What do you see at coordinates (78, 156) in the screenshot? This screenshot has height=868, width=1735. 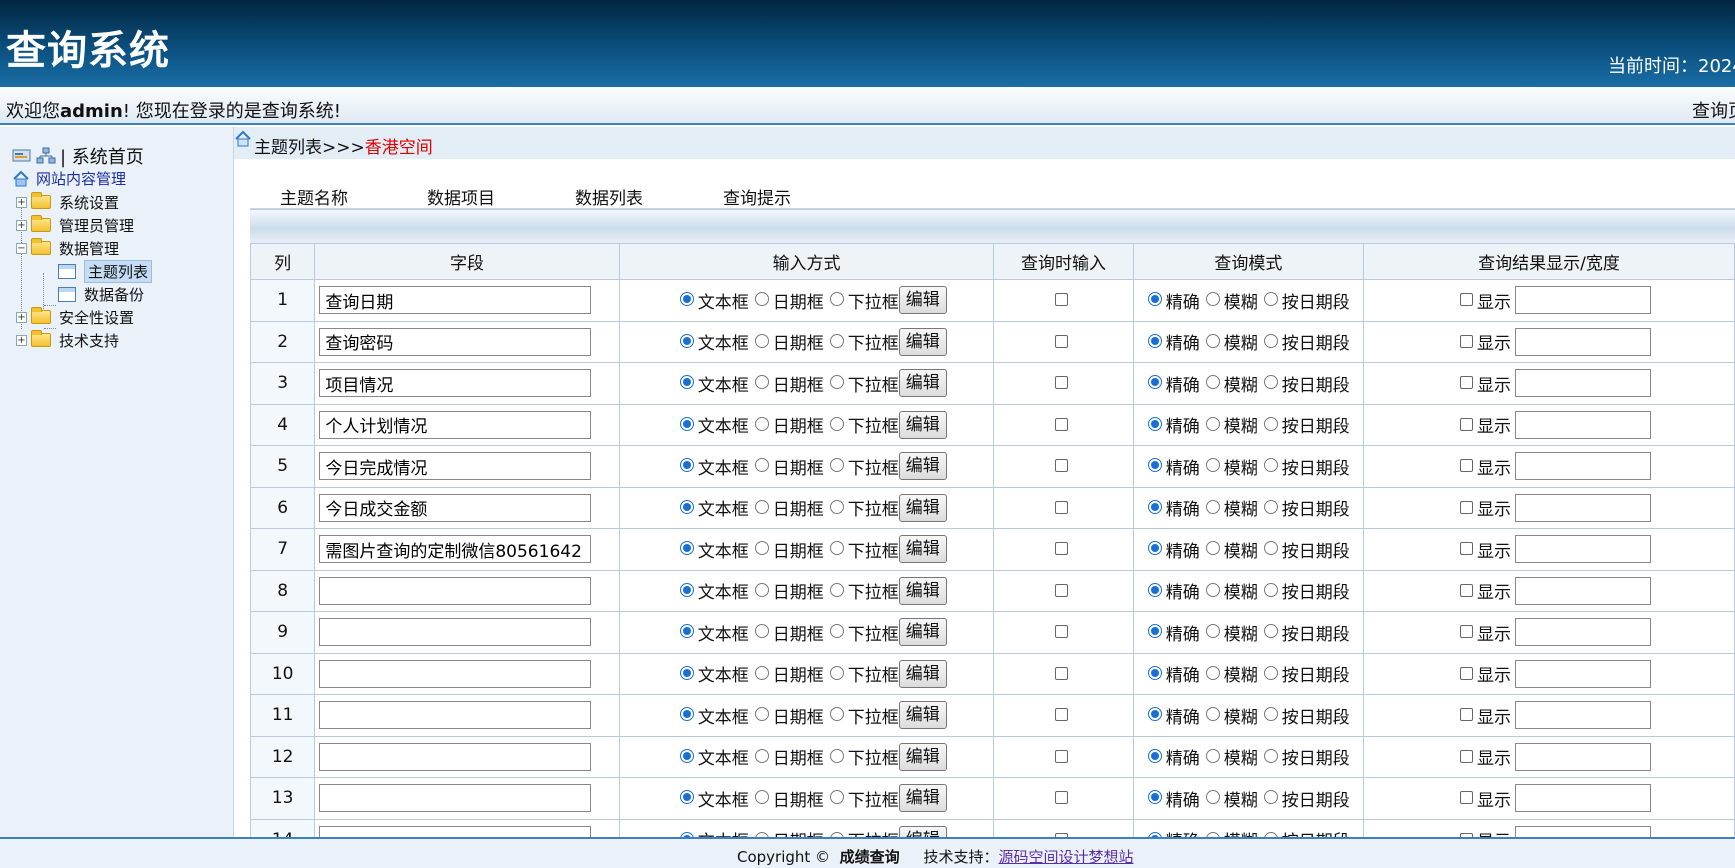 I see `system-home-link: | 系统首页` at bounding box center [78, 156].